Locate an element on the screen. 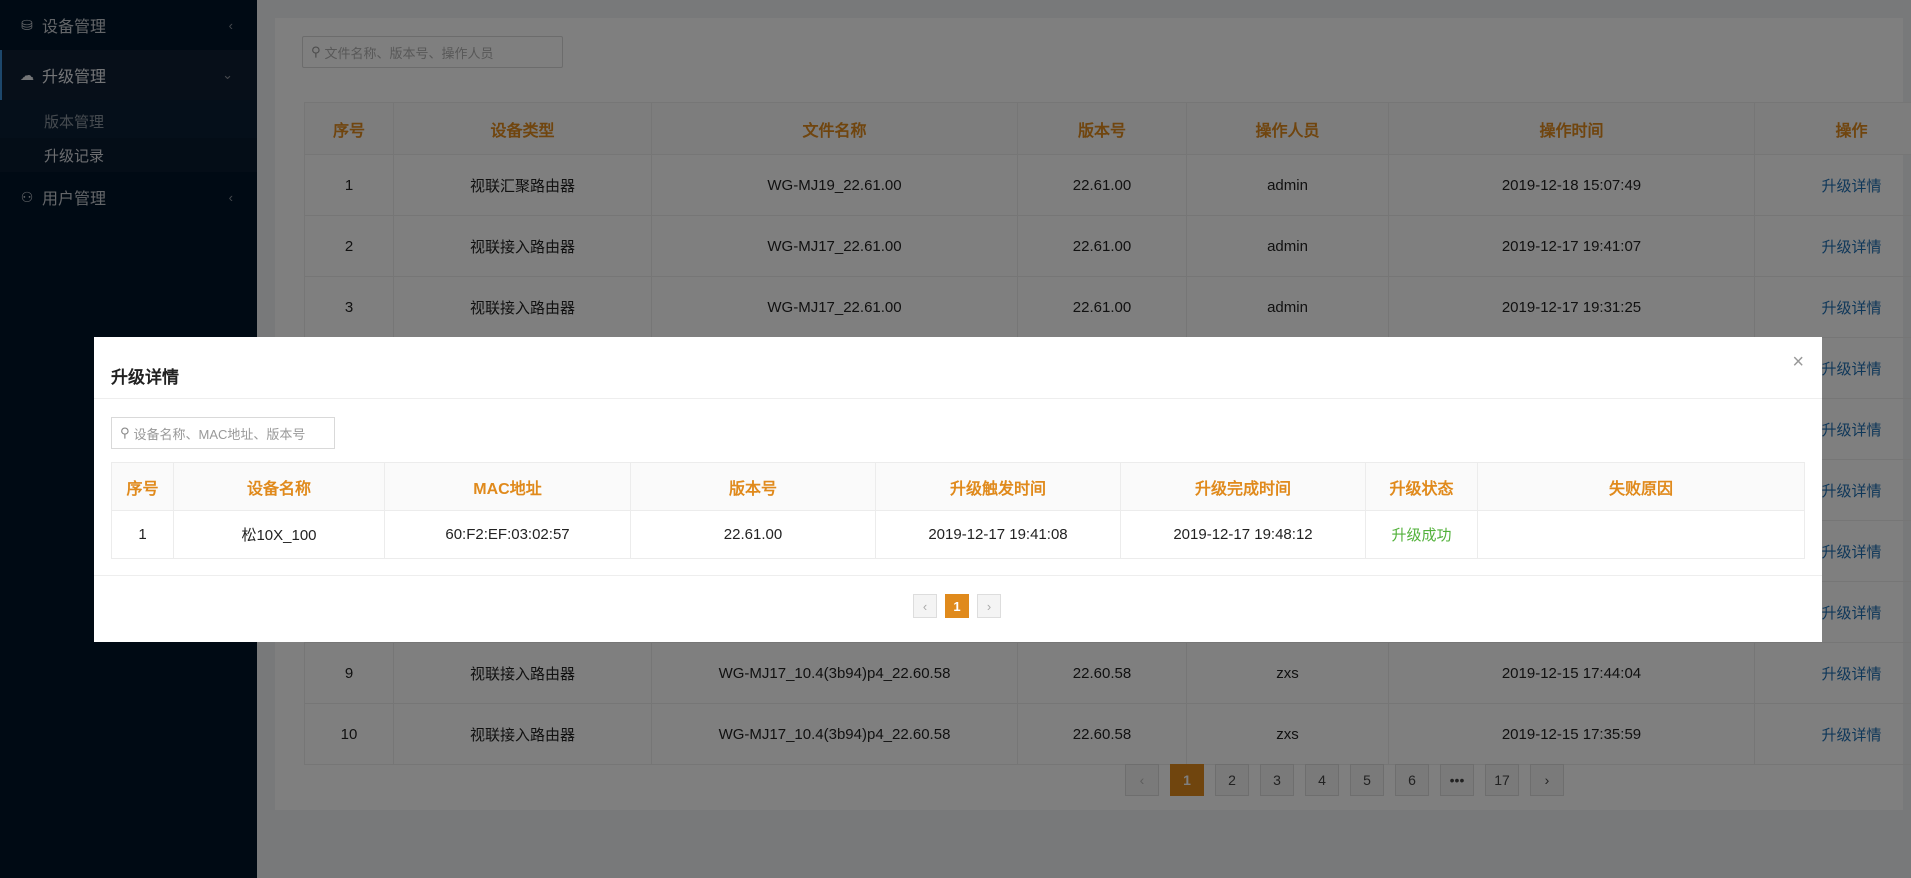 This screenshot has height=878, width=1911. cell-fail-reason is located at coordinates (1641, 534).